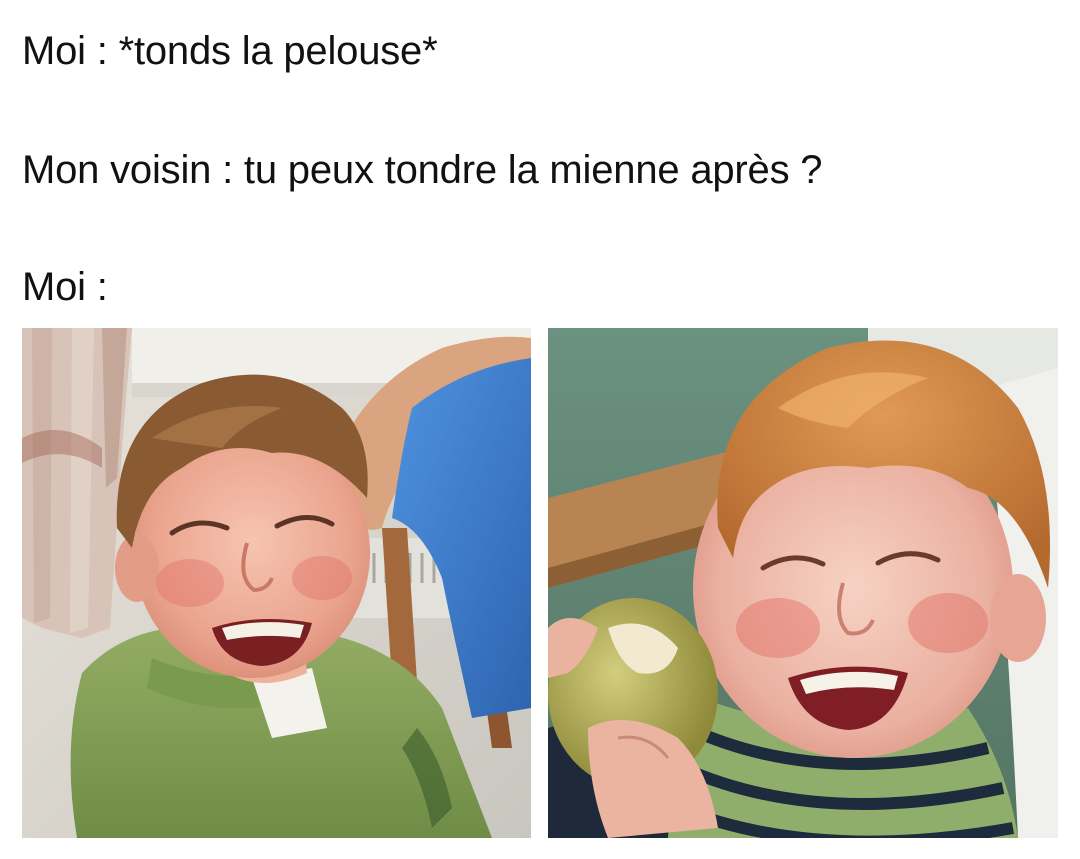 The image size is (1080, 859). I want to click on caption-line-reaction: Moi :, so click(65, 287).